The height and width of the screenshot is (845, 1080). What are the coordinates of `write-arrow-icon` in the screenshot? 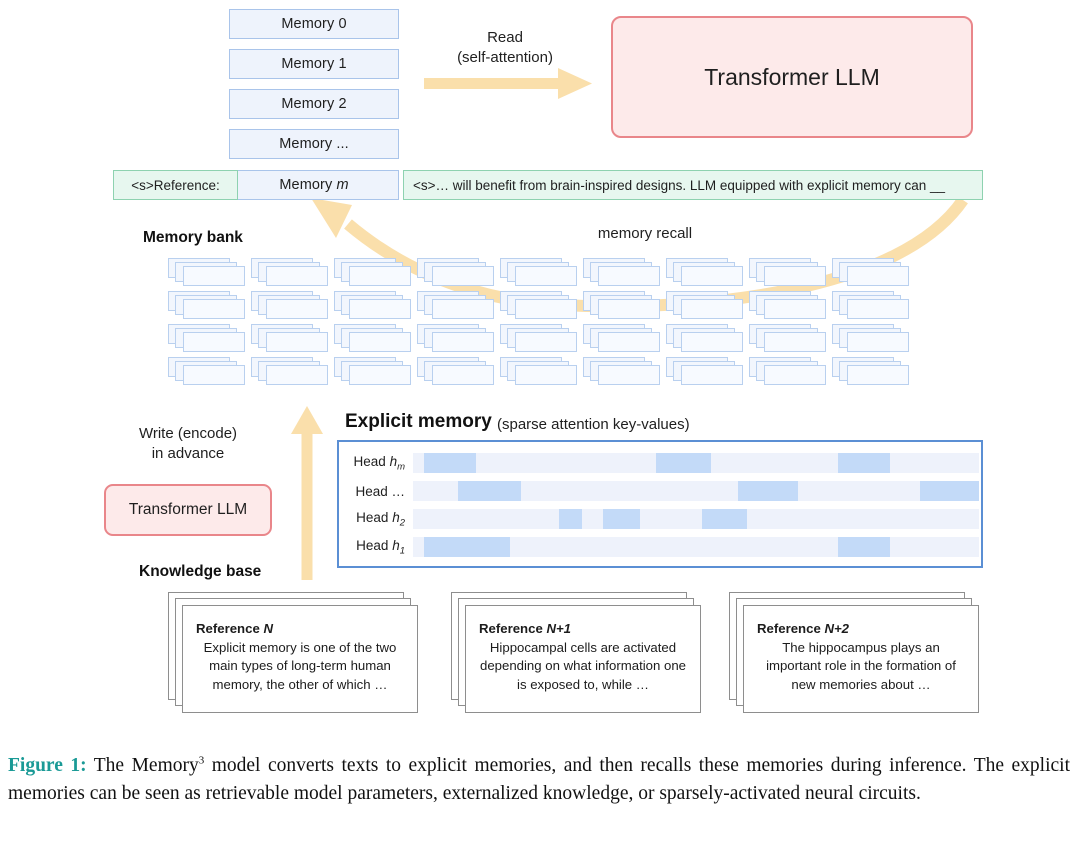 It's located at (307, 493).